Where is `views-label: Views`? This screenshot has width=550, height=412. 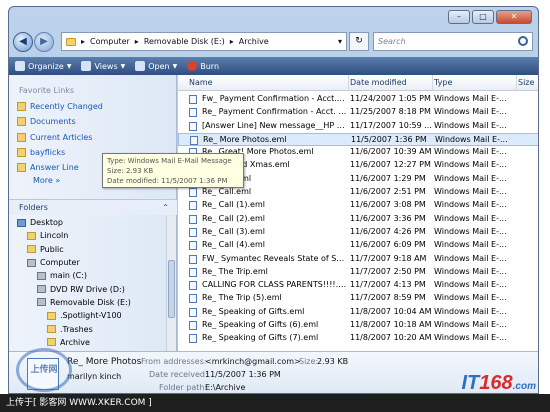
views-label: Views is located at coordinates (106, 66).